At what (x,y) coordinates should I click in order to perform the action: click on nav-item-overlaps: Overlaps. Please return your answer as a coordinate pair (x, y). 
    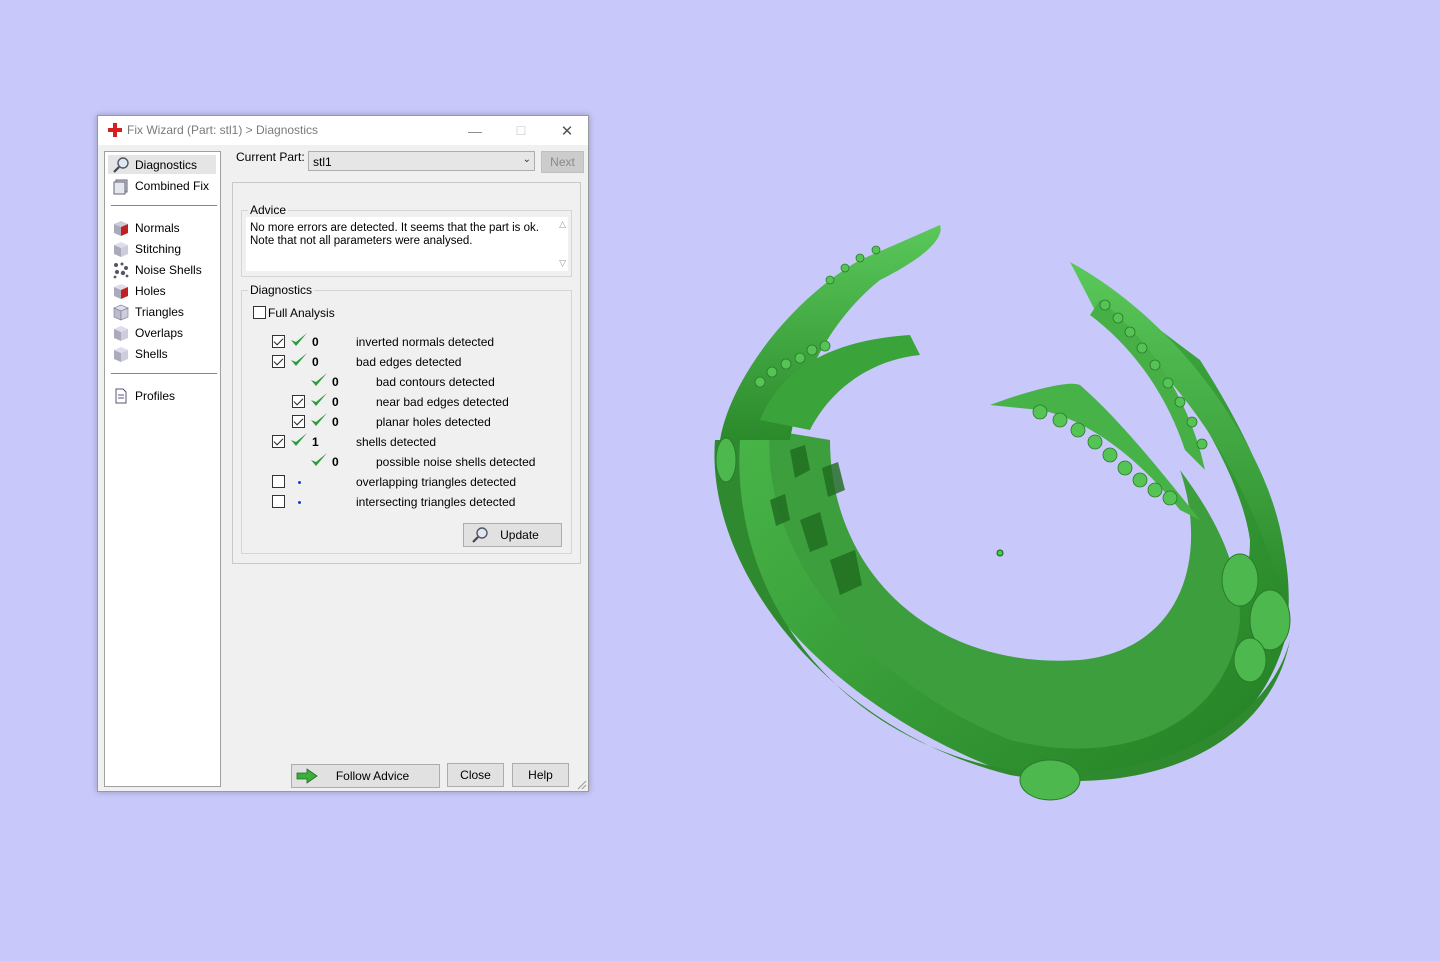
    Looking at the image, I should click on (162, 332).